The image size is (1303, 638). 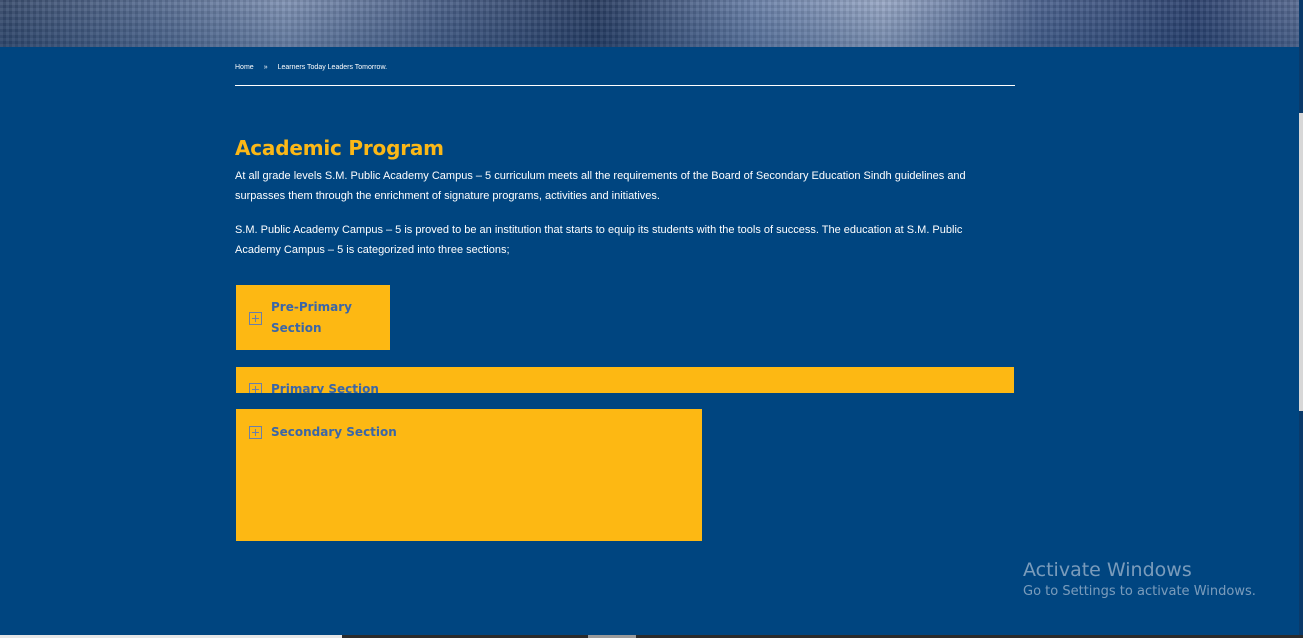 What do you see at coordinates (469, 475) in the screenshot?
I see `accordion-secondary-section: Secondary Section` at bounding box center [469, 475].